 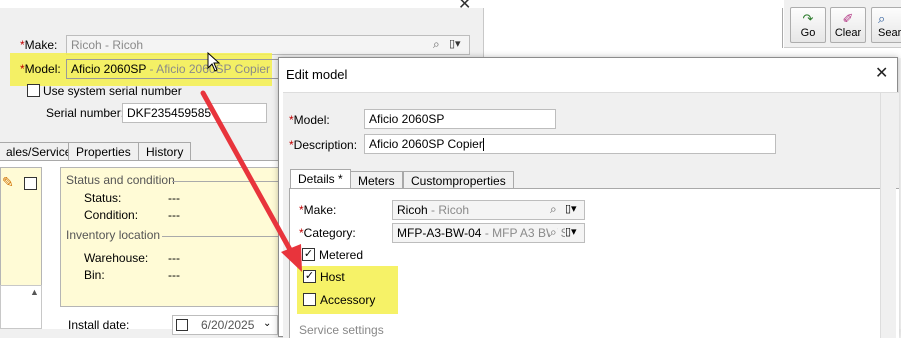 What do you see at coordinates (251, 181) in the screenshot?
I see `annotation-arrow` at bounding box center [251, 181].